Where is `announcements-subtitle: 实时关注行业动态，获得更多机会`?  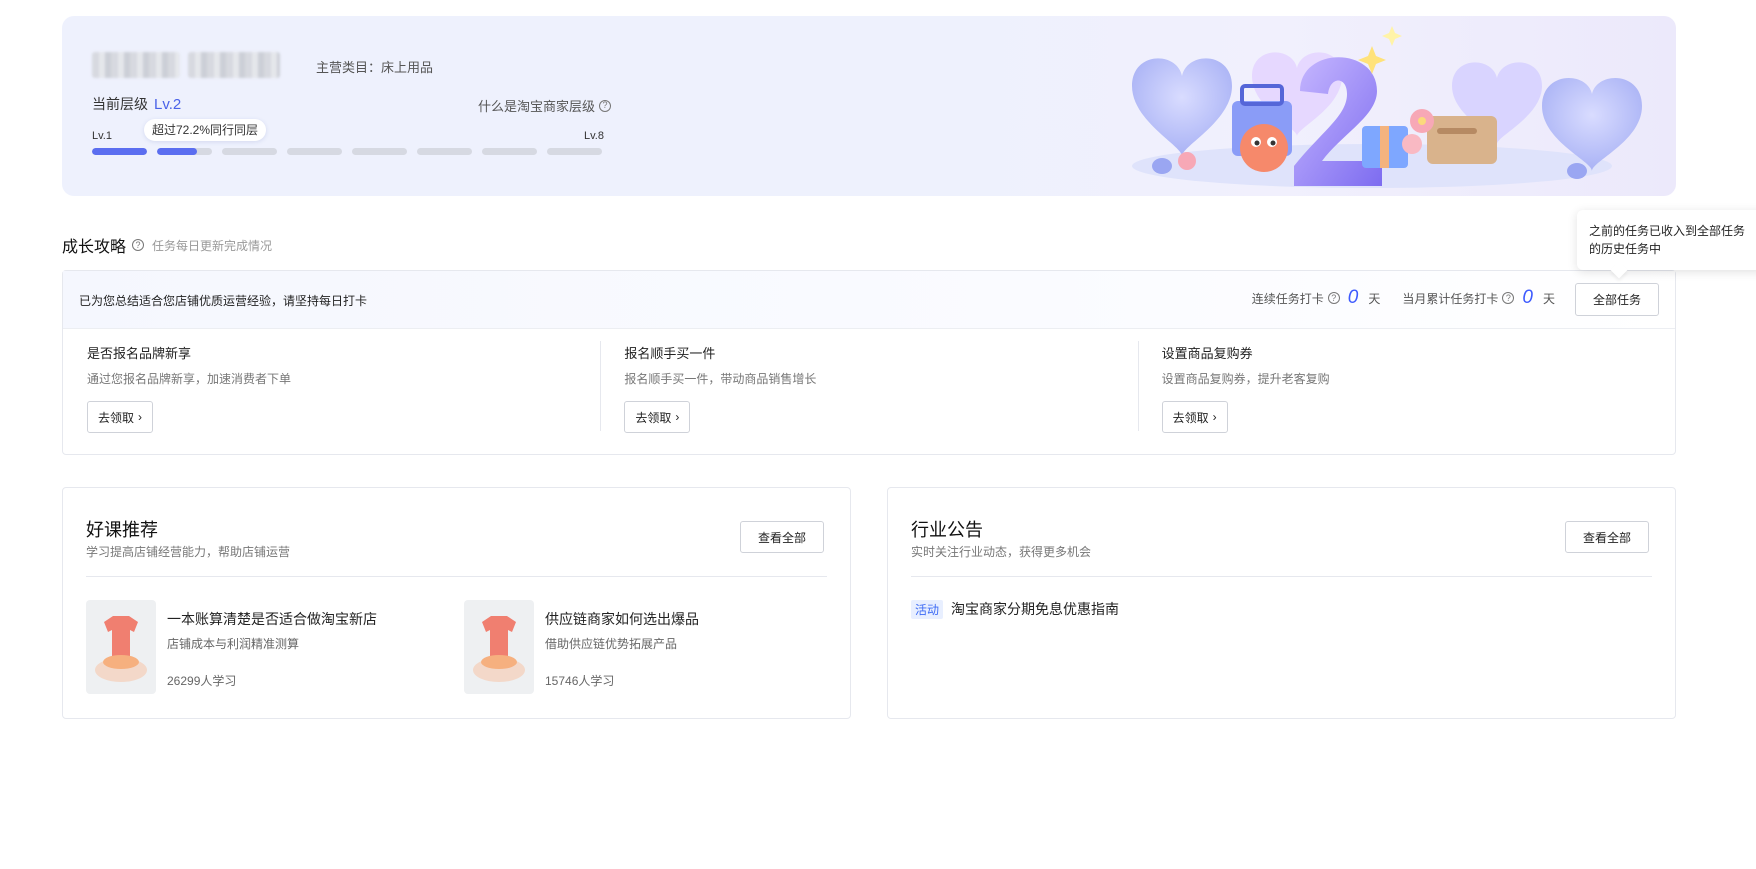 announcements-subtitle: 实时关注行业动态，获得更多机会 is located at coordinates (1001, 552).